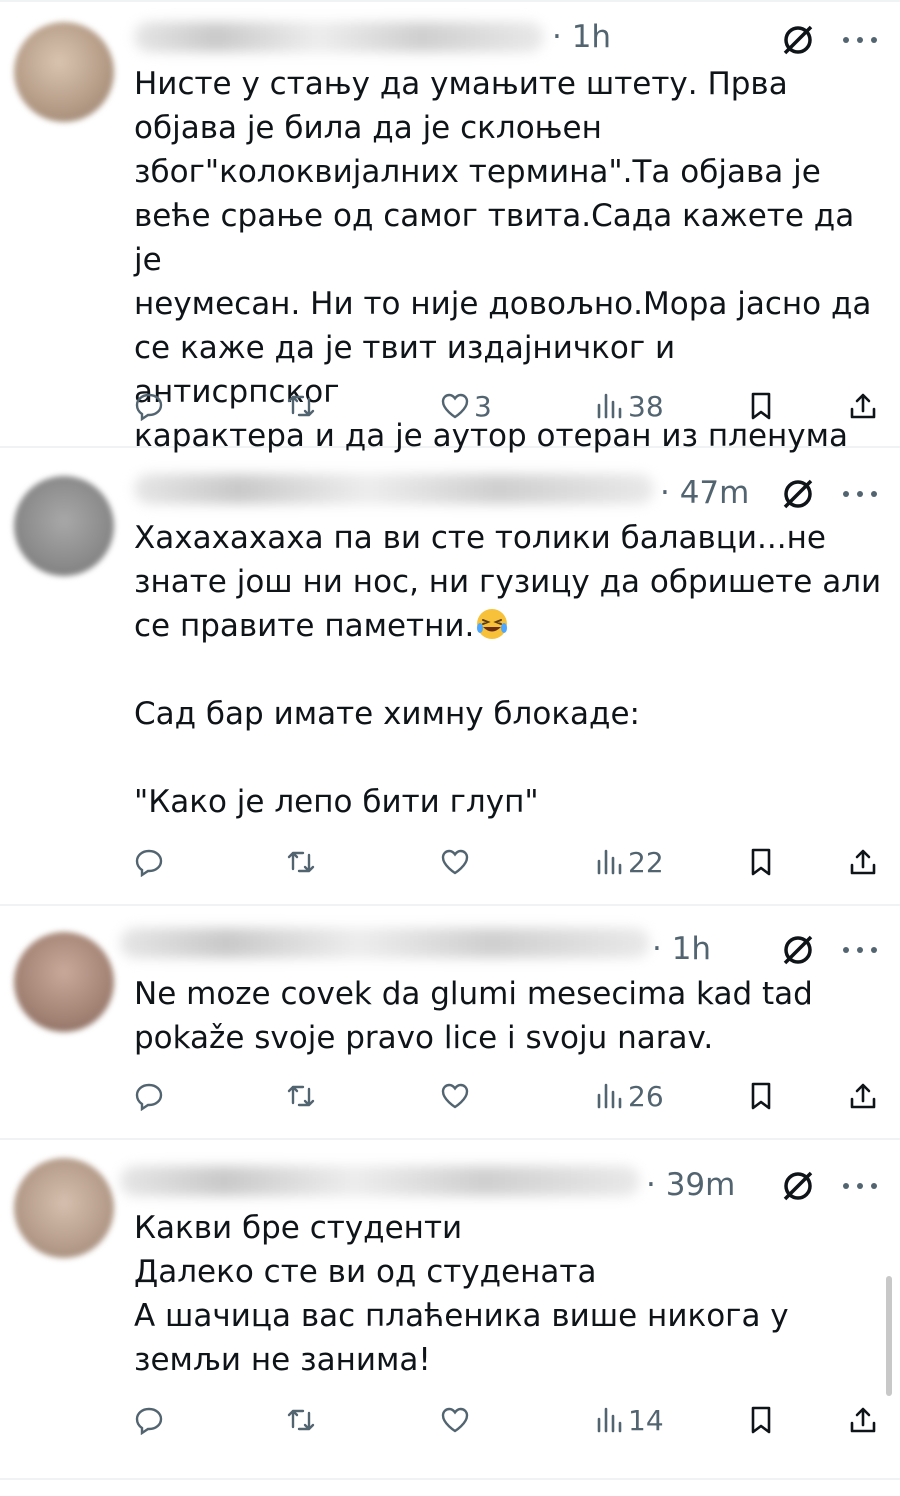 The image size is (900, 1496). I want to click on action-bar: 3 38, so click(450, 406).